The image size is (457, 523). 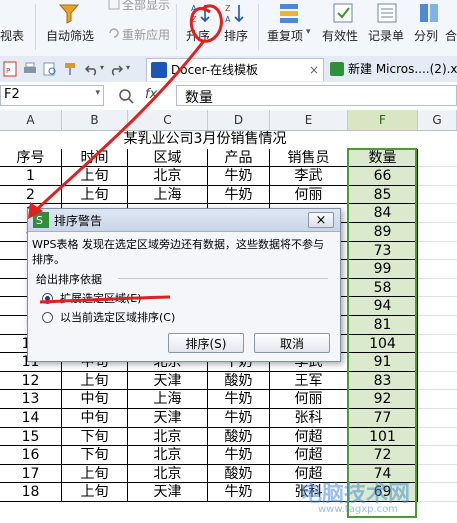 What do you see at coordinates (285, 35) in the screenshot?
I see `duplicates-button: 重复项` at bounding box center [285, 35].